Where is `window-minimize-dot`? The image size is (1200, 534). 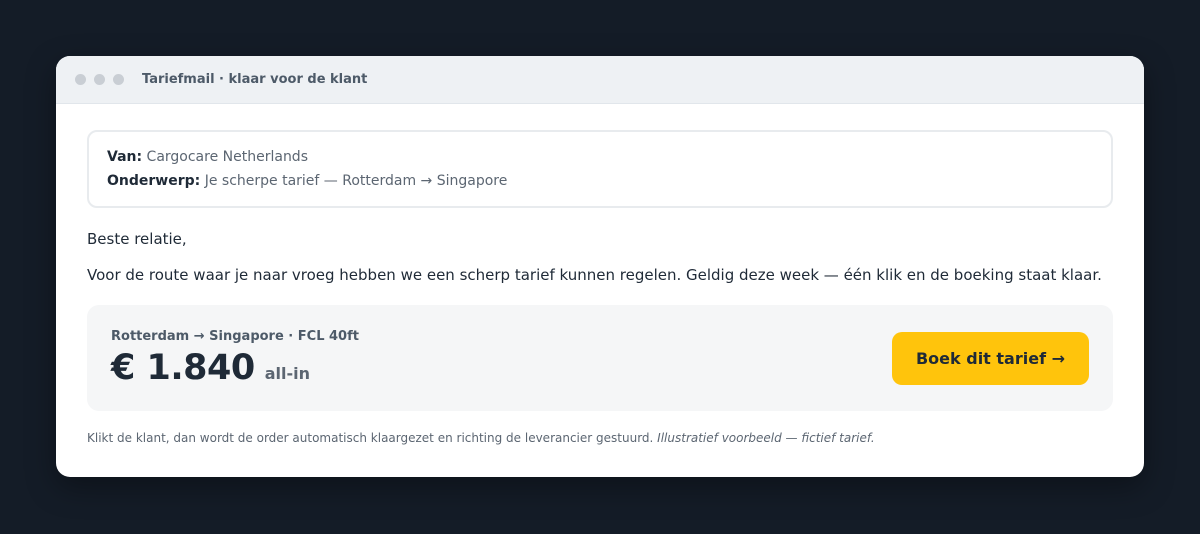
window-minimize-dot is located at coordinates (99, 79).